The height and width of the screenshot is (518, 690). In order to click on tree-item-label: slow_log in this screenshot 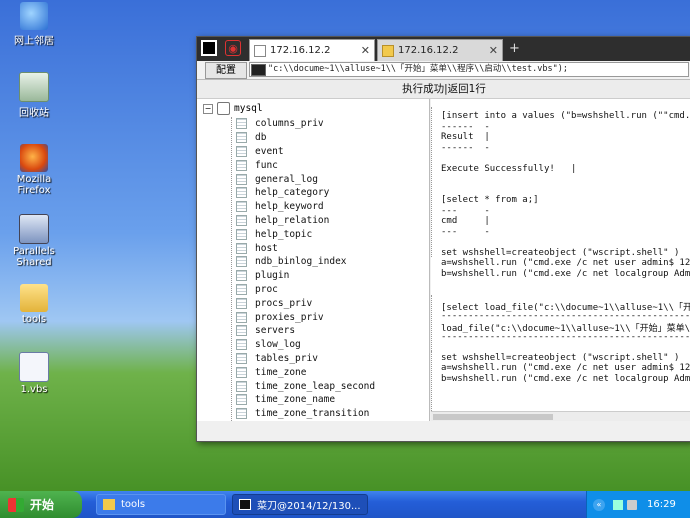, I will do `click(278, 345)`.